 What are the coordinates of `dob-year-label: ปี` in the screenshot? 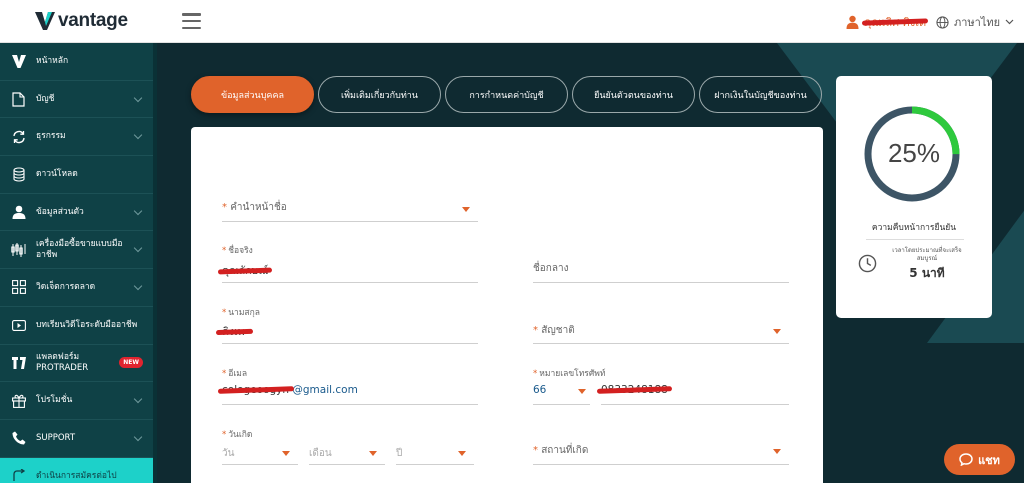 It's located at (399, 453).